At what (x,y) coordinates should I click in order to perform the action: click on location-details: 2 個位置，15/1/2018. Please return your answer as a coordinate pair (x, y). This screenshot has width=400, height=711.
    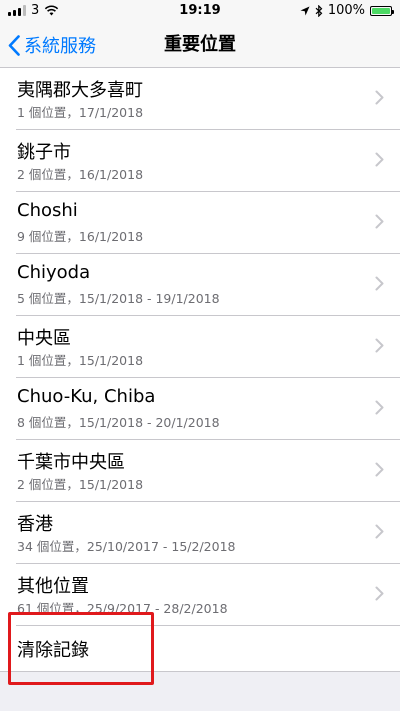
    Looking at the image, I should click on (80, 484).